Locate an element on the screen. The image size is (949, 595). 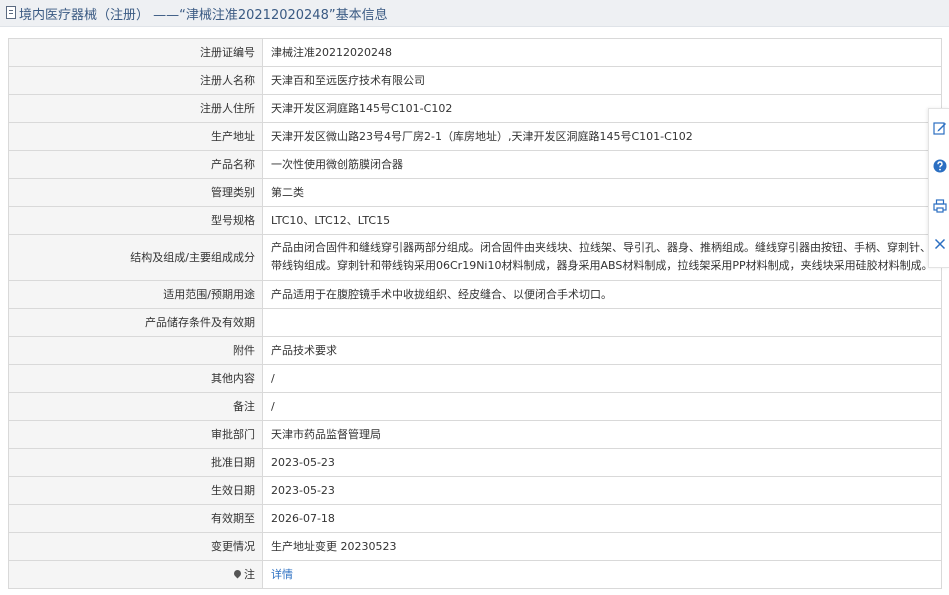
table-row: 管理类别 第二类 is located at coordinates (475, 192).